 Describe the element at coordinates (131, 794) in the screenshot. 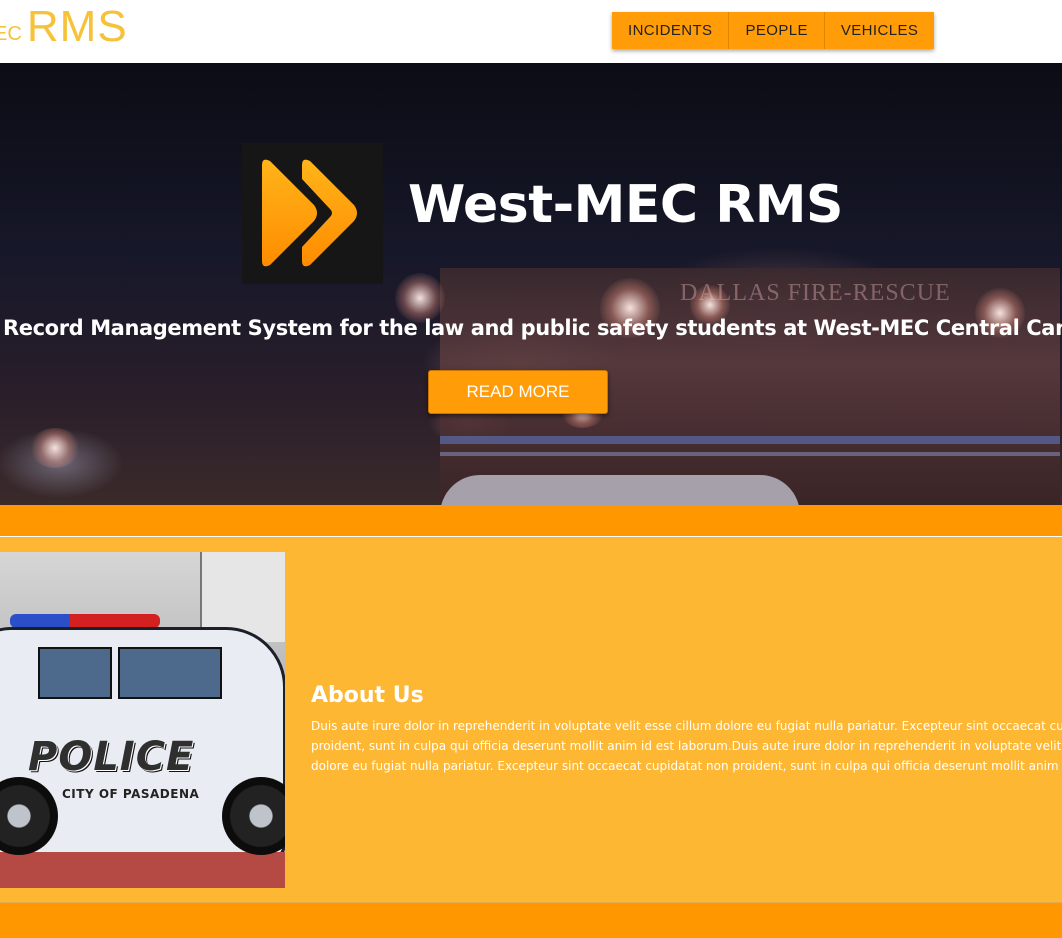

I see `image-city-lettering: CITY OF PASADENA` at that location.